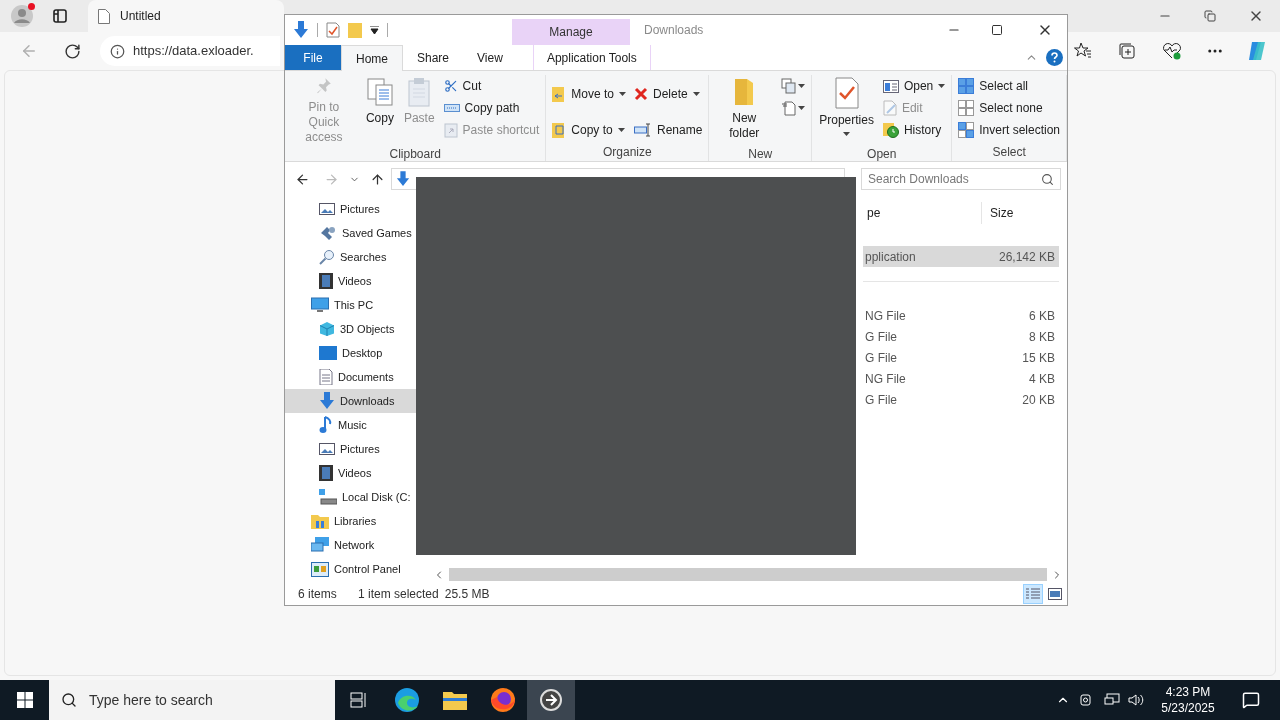 The width and height of the screenshot is (1280, 720). What do you see at coordinates (643, 130) in the screenshot?
I see `rename-icon` at bounding box center [643, 130].